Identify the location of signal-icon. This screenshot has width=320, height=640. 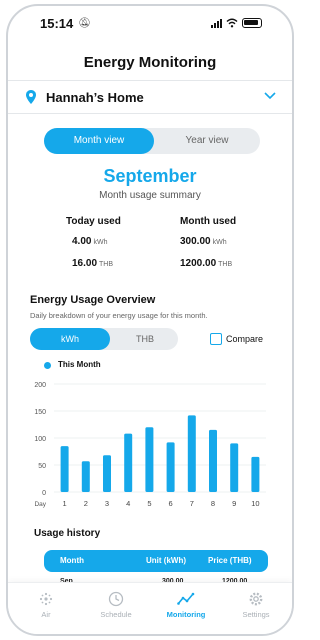
(216, 23).